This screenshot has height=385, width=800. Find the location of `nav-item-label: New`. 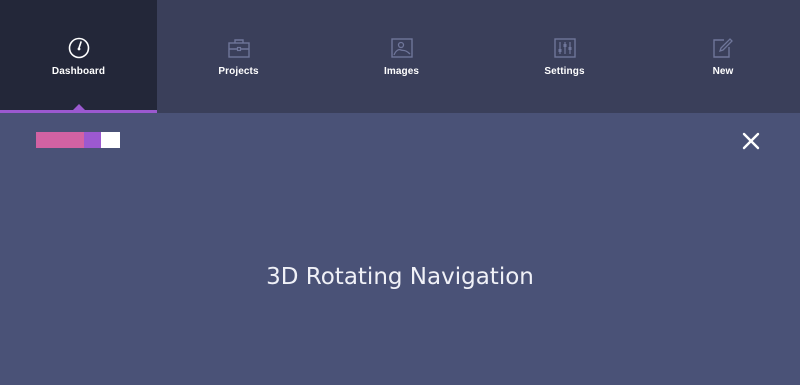

nav-item-label: New is located at coordinates (723, 71).